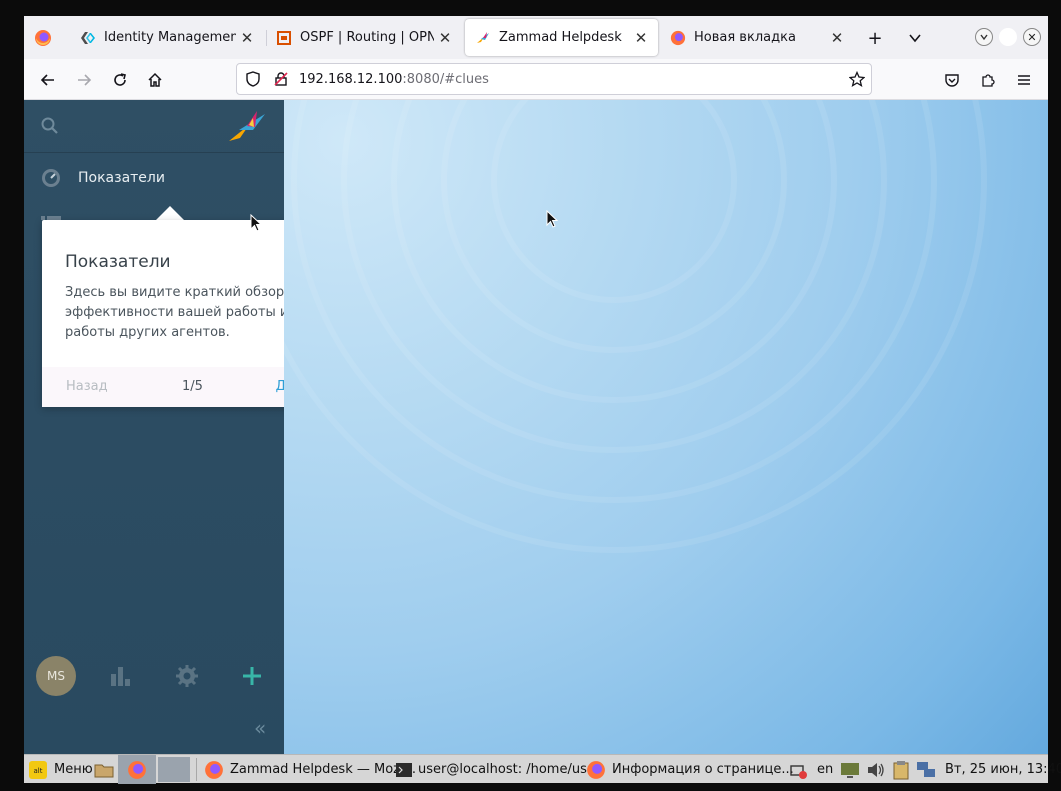 The image size is (1061, 791). What do you see at coordinates (73, 769) in the screenshot?
I see `menu-label: Меню` at bounding box center [73, 769].